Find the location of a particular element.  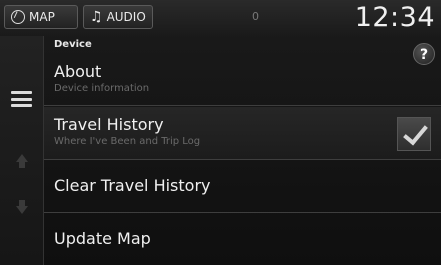

item-label: About is located at coordinates (78, 71).